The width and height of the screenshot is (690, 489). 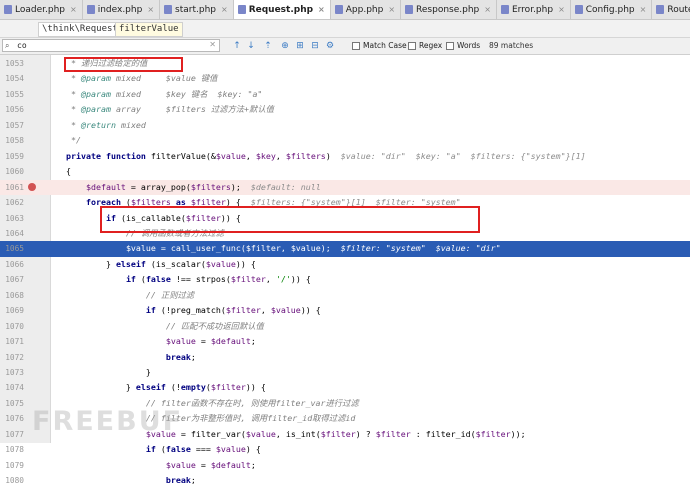 What do you see at coordinates (330, 46) in the screenshot?
I see `search-settings-icon: ⚙` at bounding box center [330, 46].